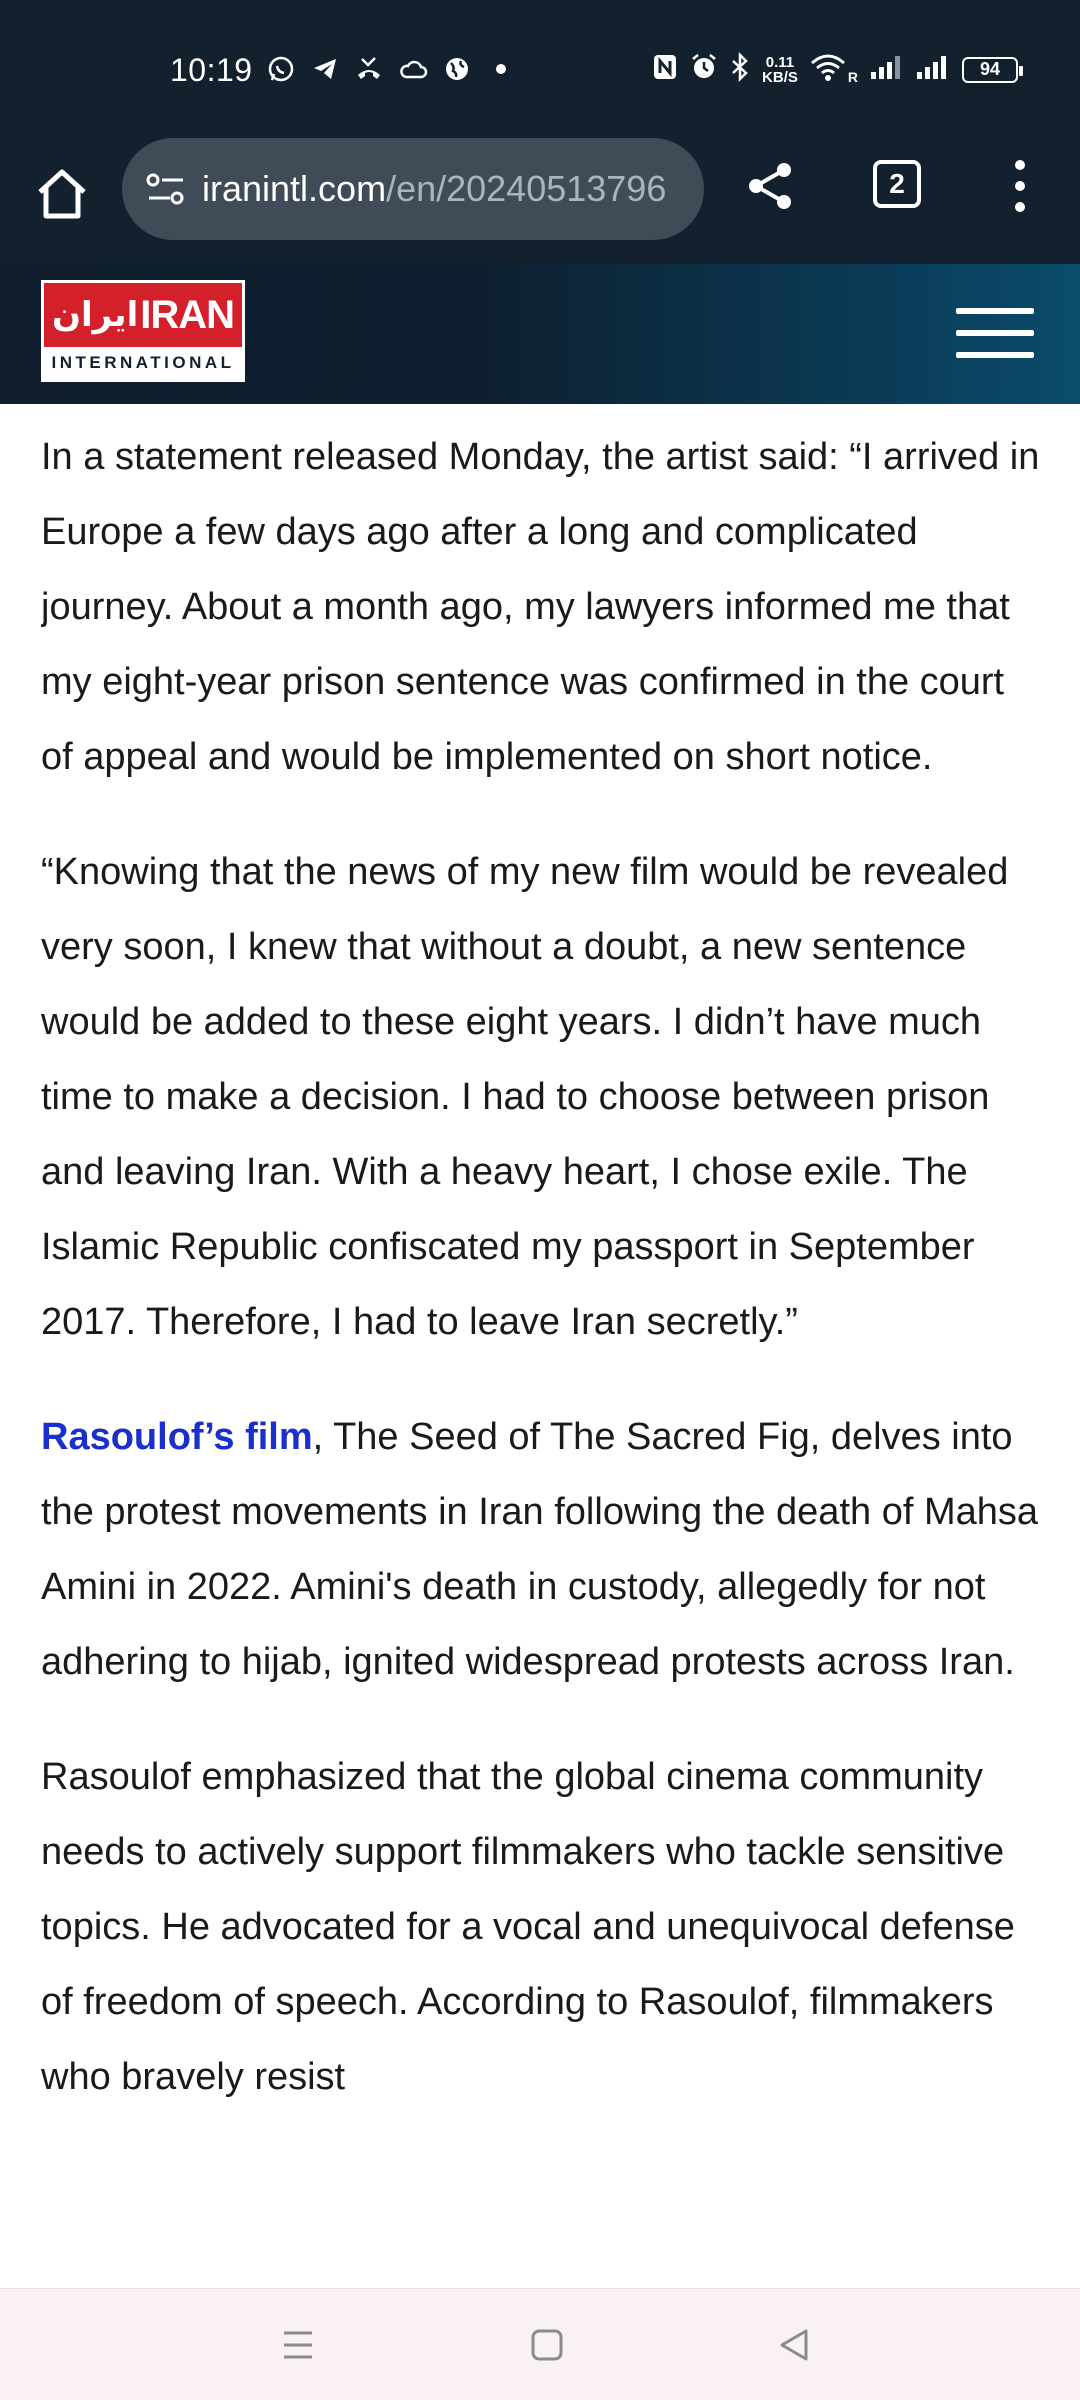 This screenshot has width=1080, height=2400. I want to click on logo-english: IRAN, so click(187, 314).